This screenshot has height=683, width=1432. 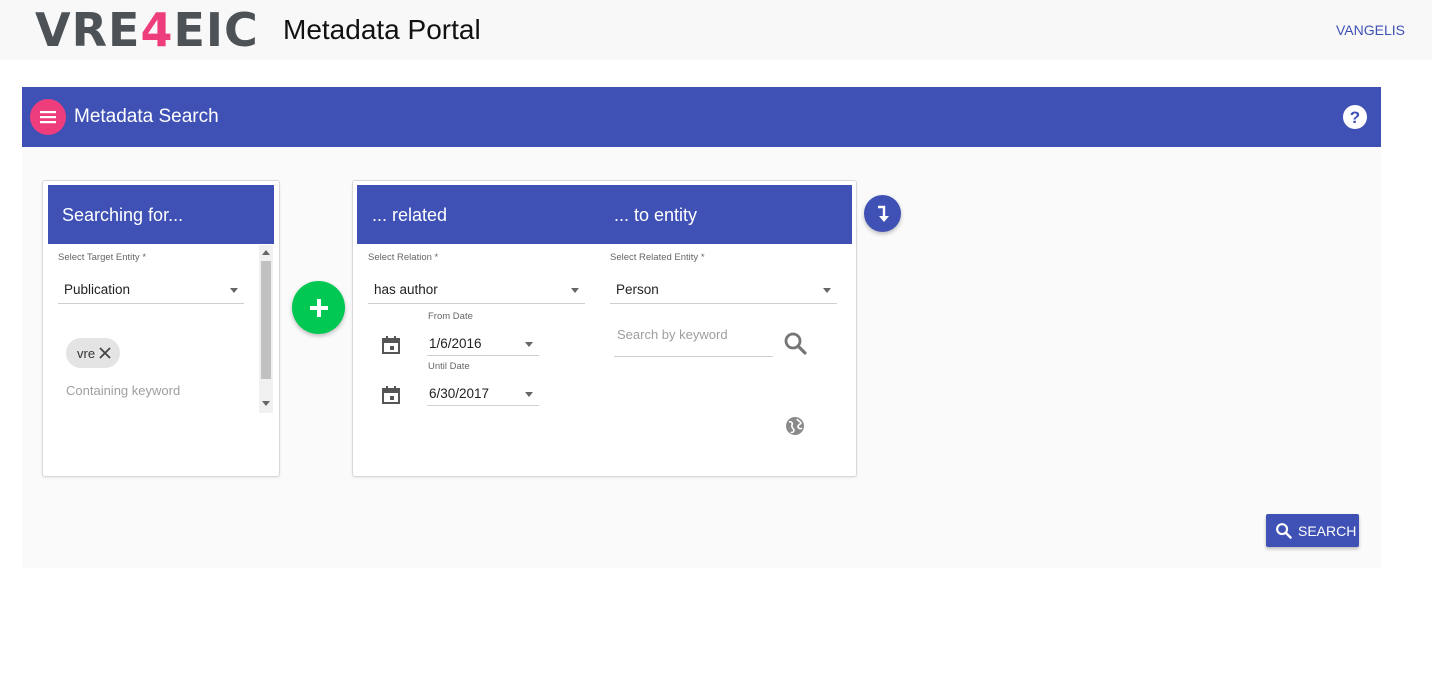 I want to click on target-entity-label: Select Target Entity *, so click(x=102, y=257).